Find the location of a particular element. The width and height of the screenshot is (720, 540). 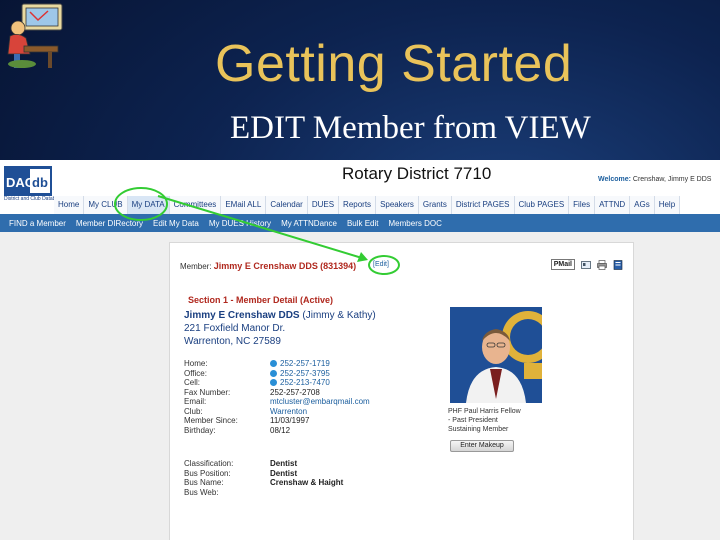

svg-text: db is located at coordinates (40, 182).